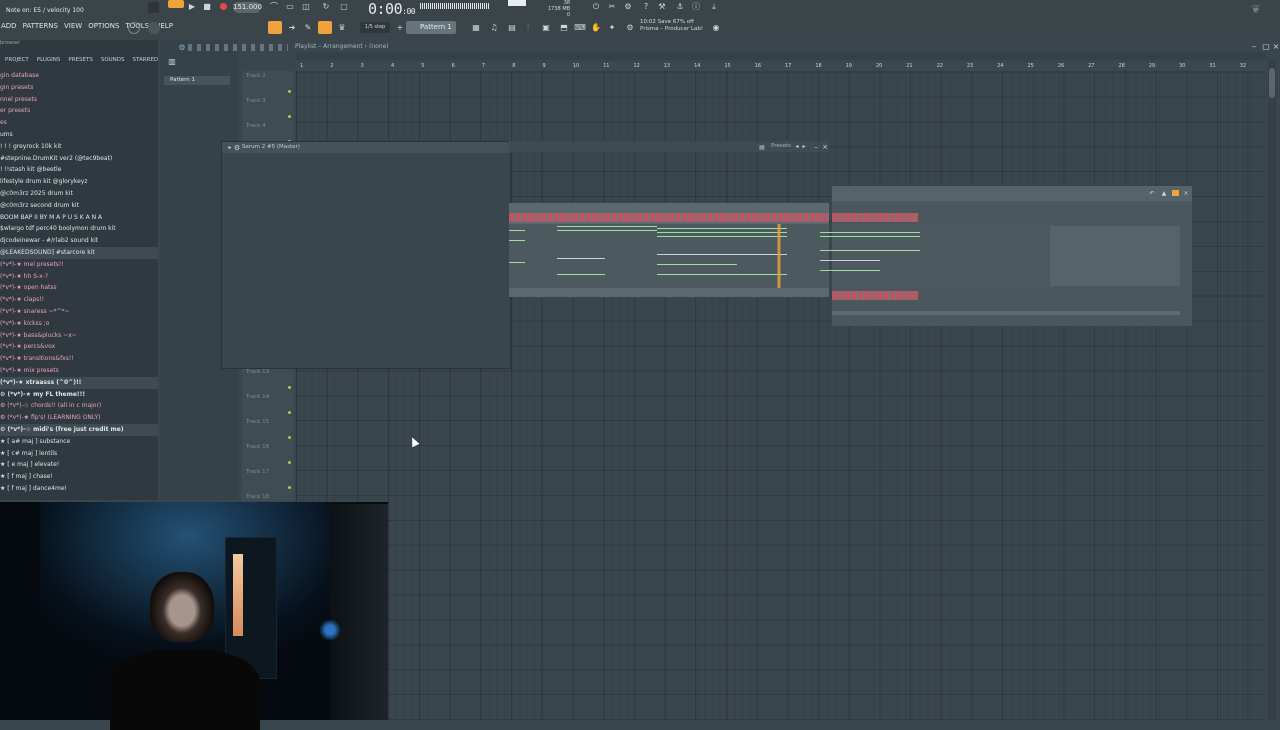 This screenshot has width=1280, height=730. I want to click on track-label: Track 2, so click(256, 76).